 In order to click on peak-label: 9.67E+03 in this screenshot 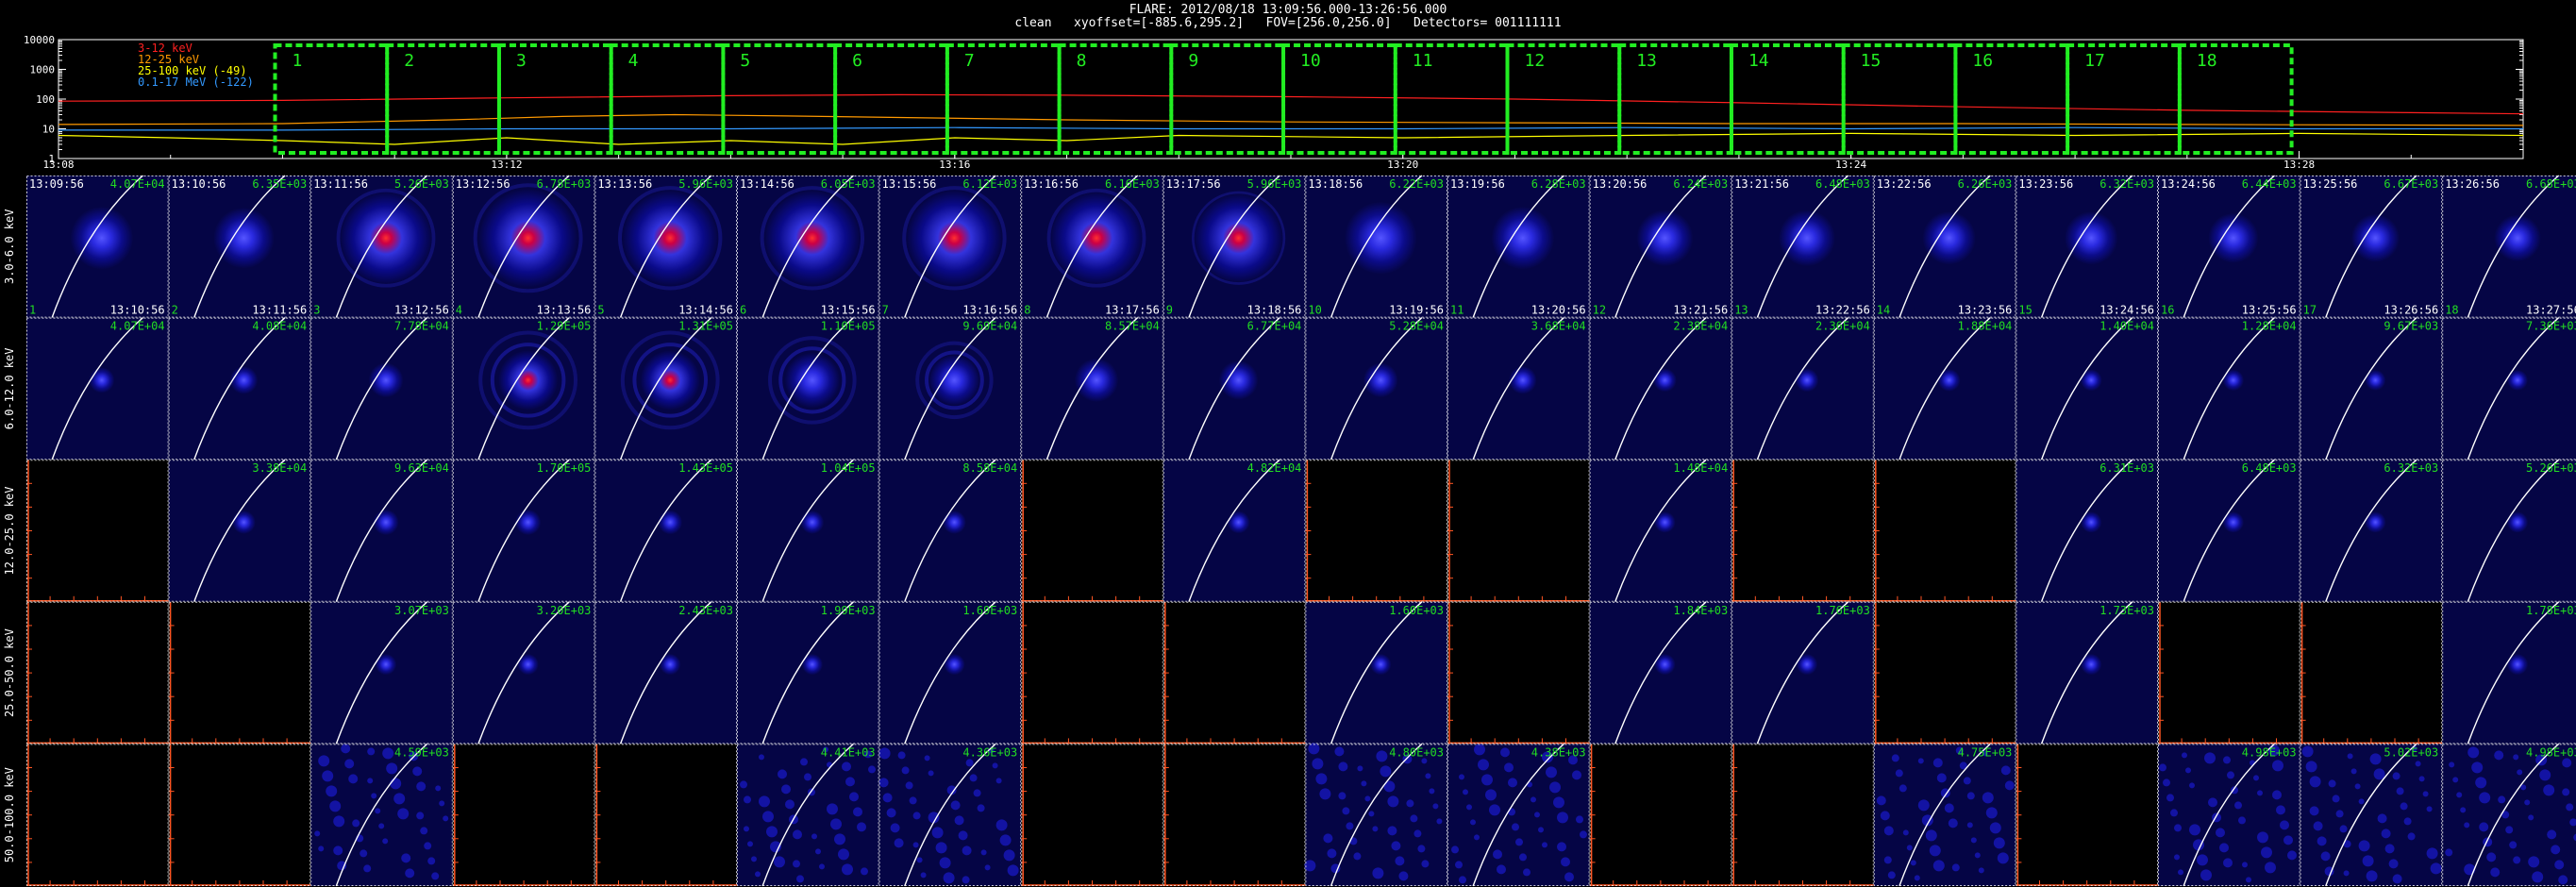, I will do `click(2411, 326)`.